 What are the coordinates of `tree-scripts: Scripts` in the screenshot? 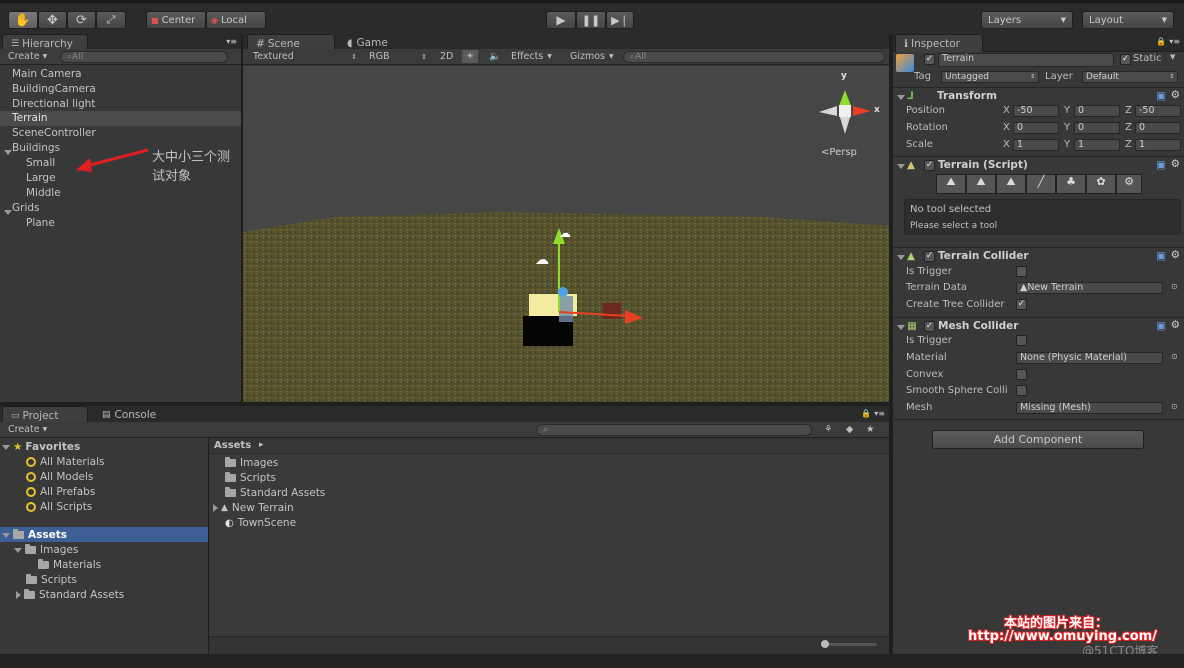 It's located at (51, 580).